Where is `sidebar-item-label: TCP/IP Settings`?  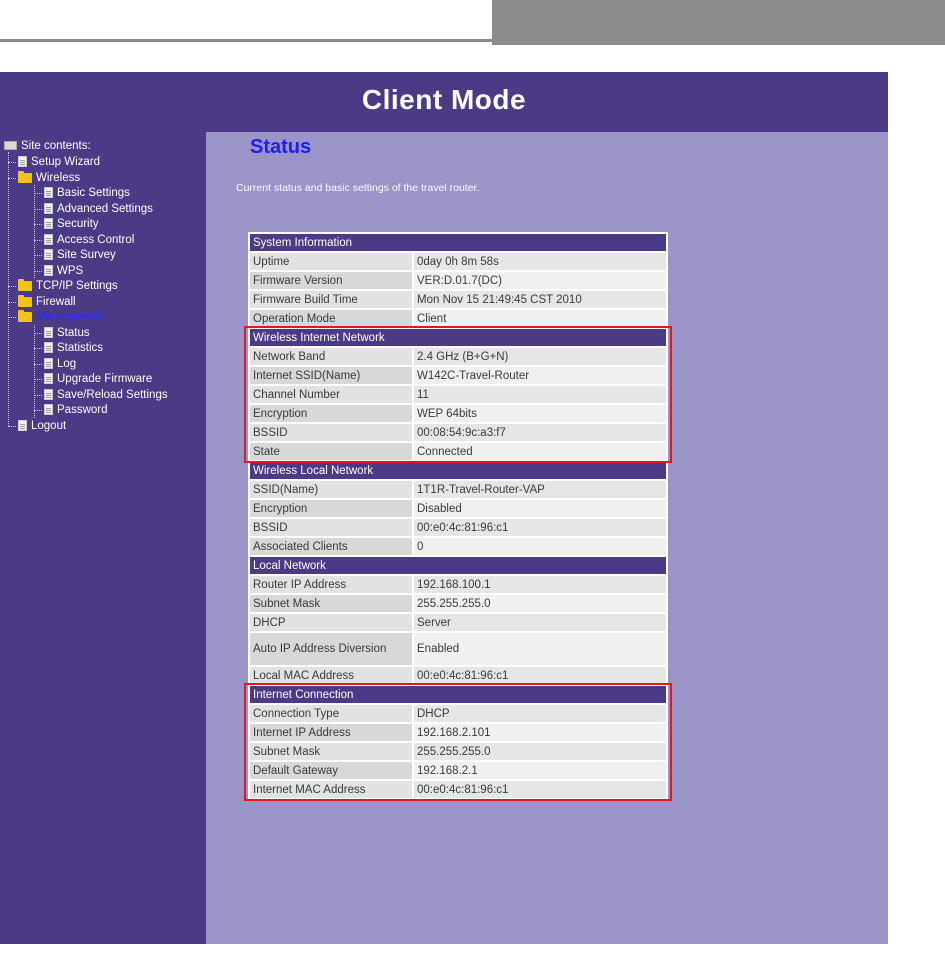
sidebar-item-label: TCP/IP Settings is located at coordinates (77, 286).